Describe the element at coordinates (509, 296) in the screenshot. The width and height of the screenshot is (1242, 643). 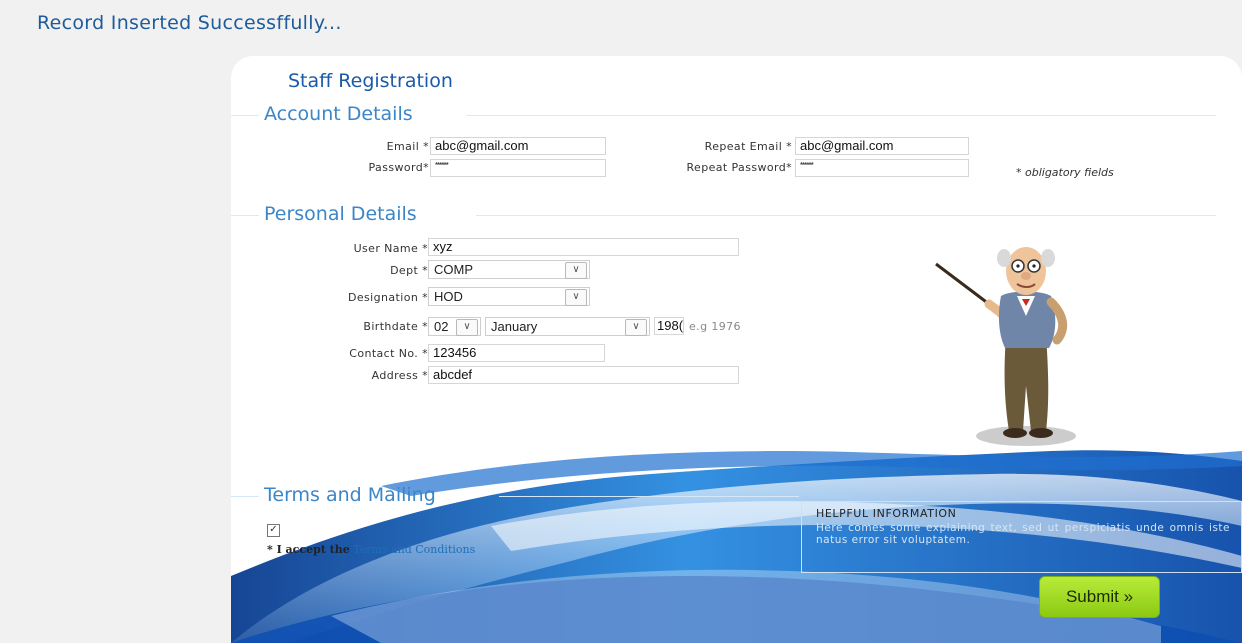
I see `designation-select: HOD ∨` at that location.